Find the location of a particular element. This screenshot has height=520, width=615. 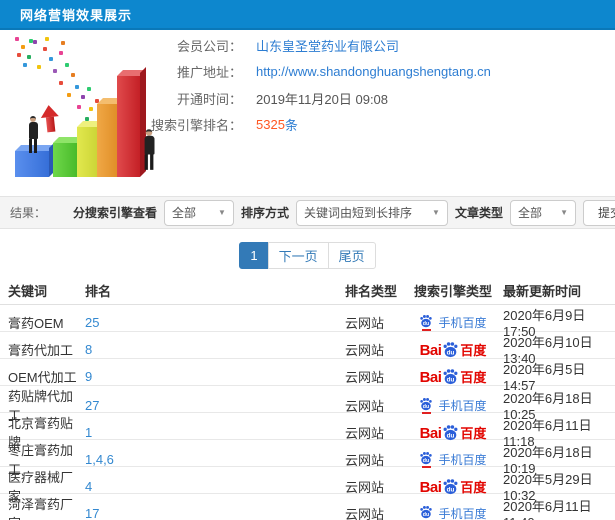

engine-filter-label: 分搜索引擎查看 is located at coordinates (114, 213).